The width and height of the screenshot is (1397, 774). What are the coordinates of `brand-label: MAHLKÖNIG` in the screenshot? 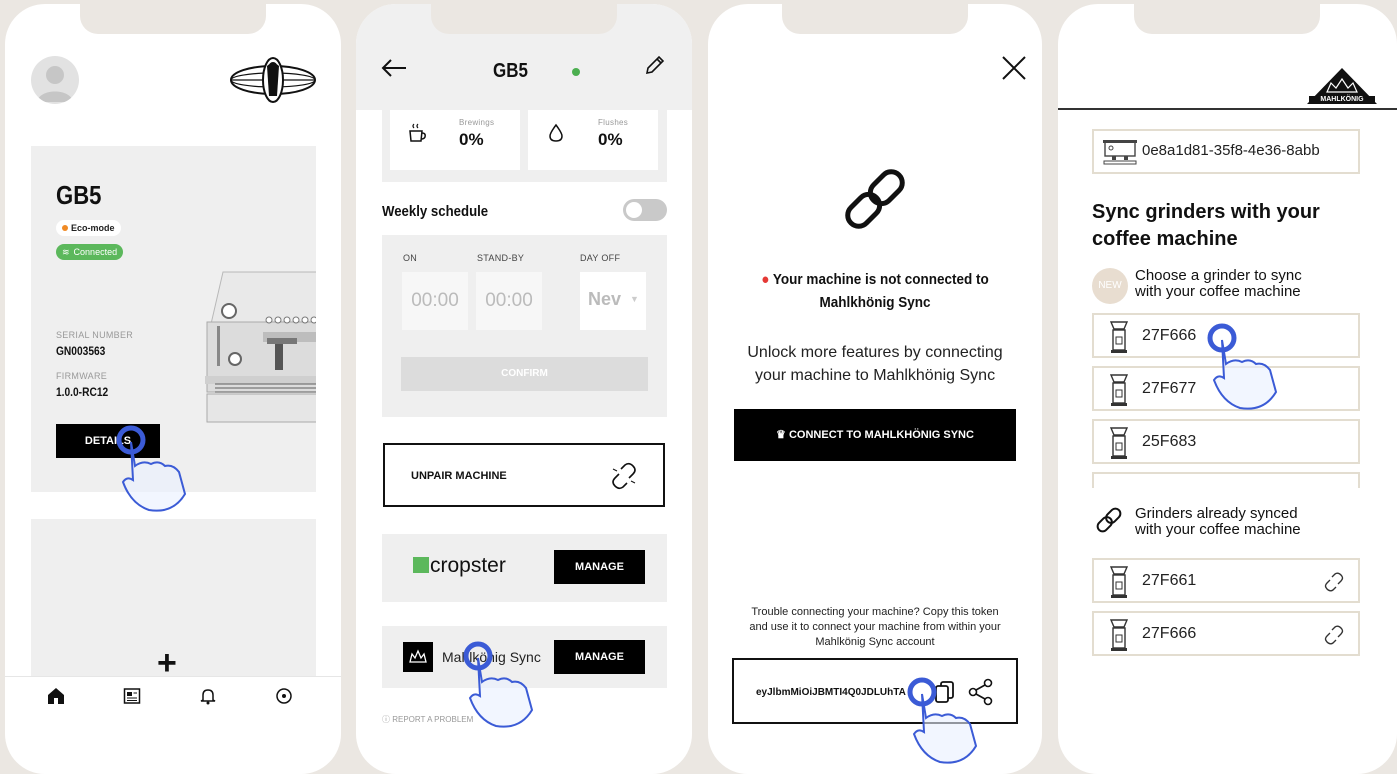 It's located at (1342, 99).